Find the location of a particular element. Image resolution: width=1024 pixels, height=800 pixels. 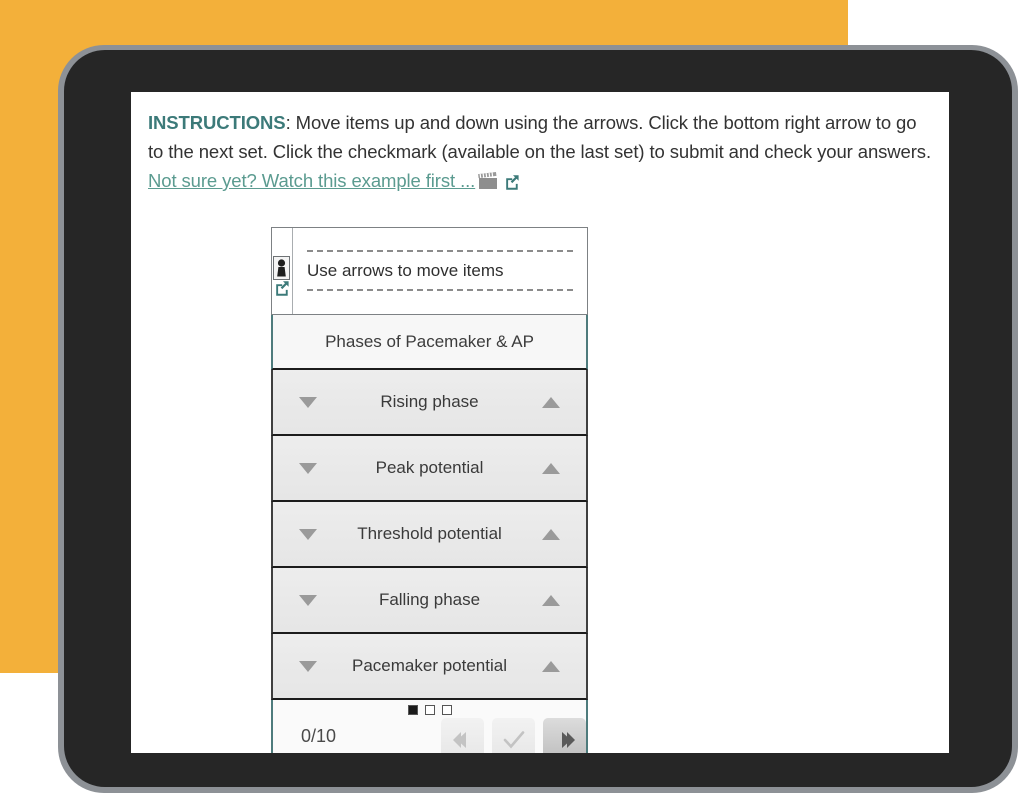

instructions-label: INSTRUCTIONS is located at coordinates (217, 122).